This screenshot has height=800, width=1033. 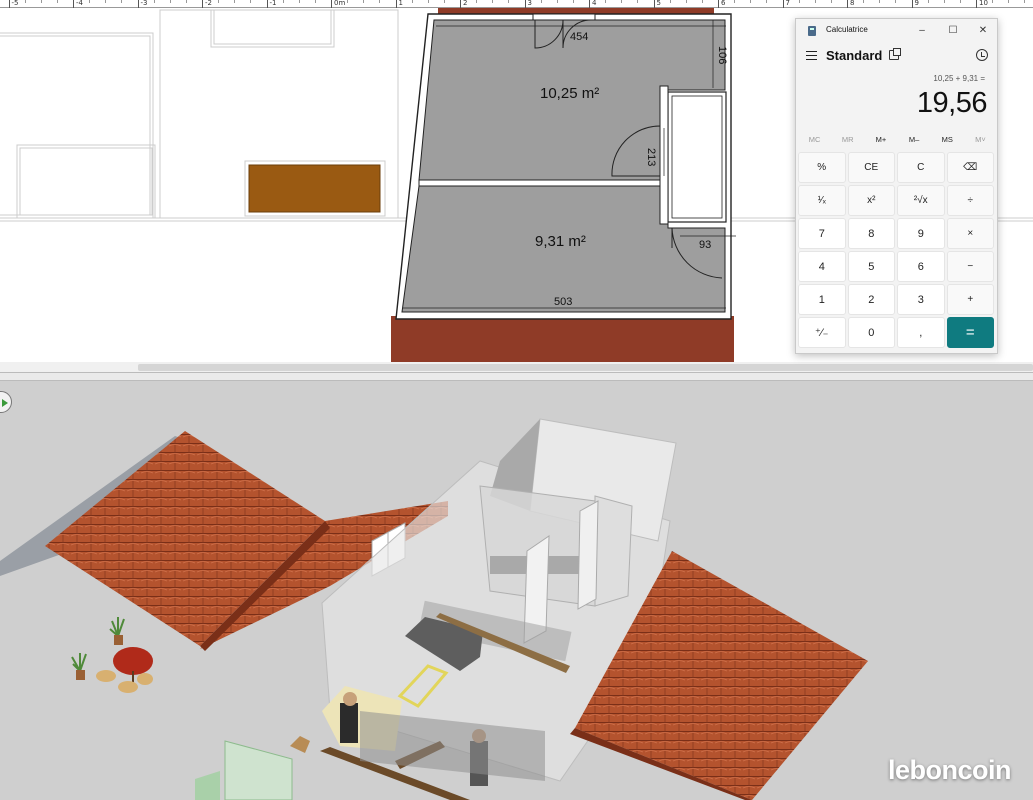 What do you see at coordinates (916, 3) in the screenshot?
I see `ruler-label: 9` at bounding box center [916, 3].